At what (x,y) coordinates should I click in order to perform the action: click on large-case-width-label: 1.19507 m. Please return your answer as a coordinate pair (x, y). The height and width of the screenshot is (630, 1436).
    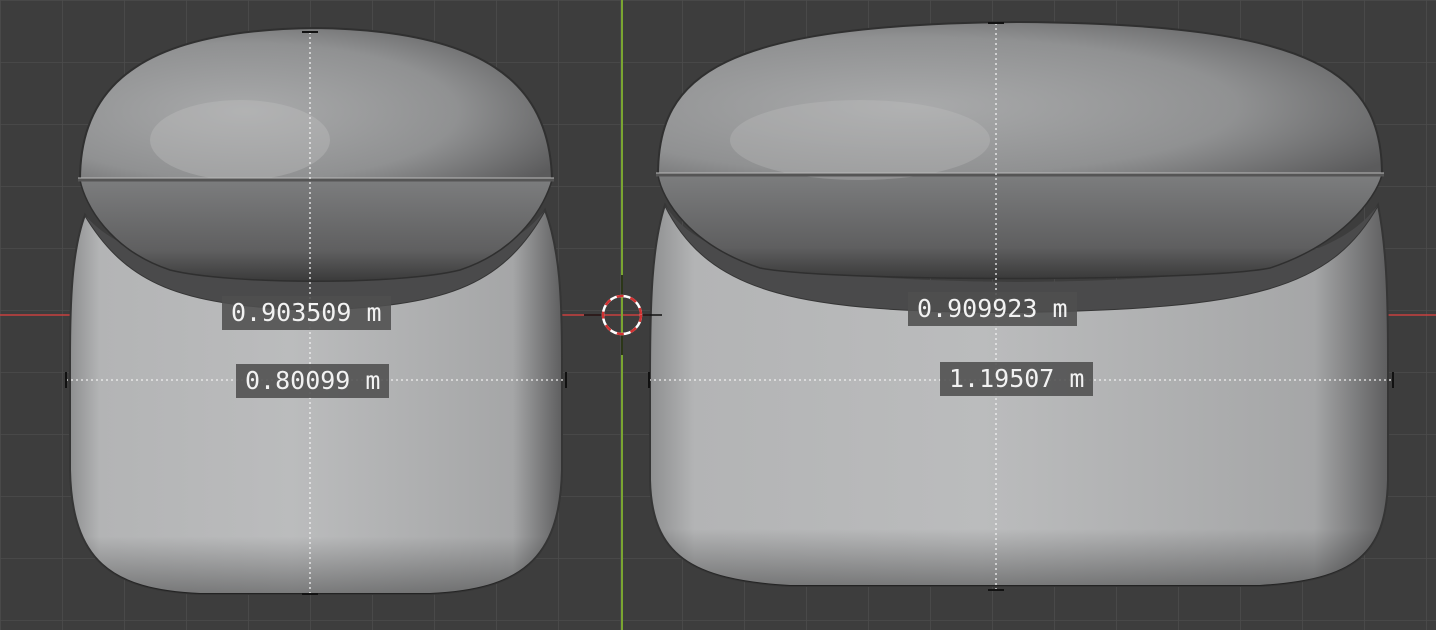
    Looking at the image, I should click on (1017, 379).